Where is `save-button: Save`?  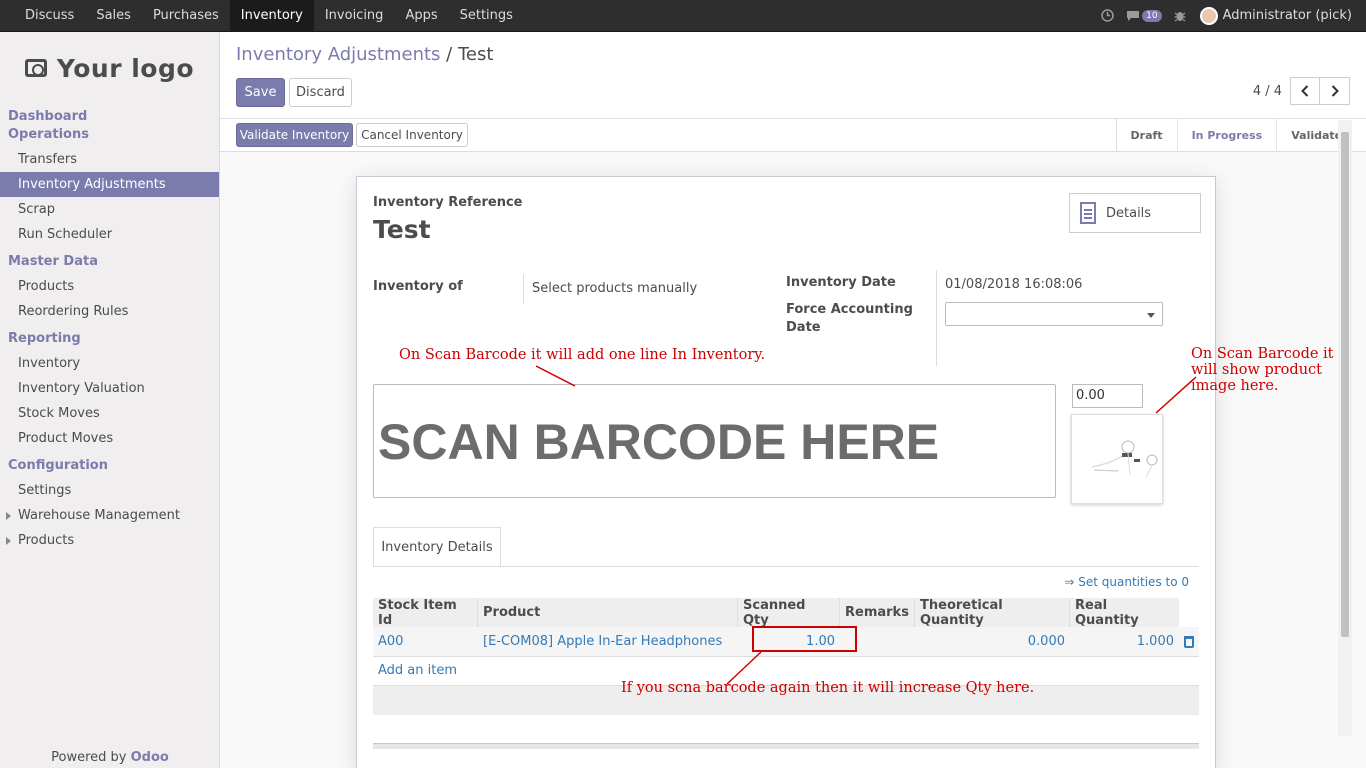 save-button: Save is located at coordinates (260, 92).